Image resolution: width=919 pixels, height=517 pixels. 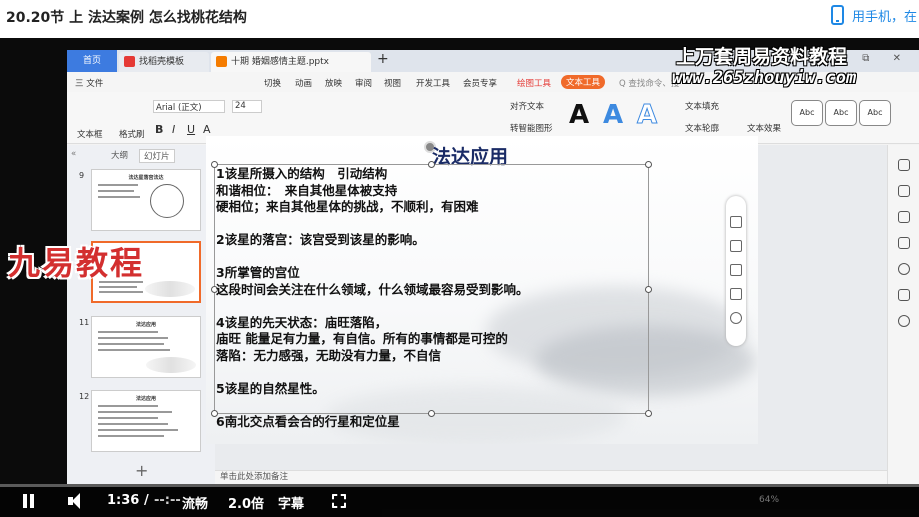 What do you see at coordinates (303, 83) in the screenshot?
I see `menu-animation: 动画` at bounding box center [303, 83].